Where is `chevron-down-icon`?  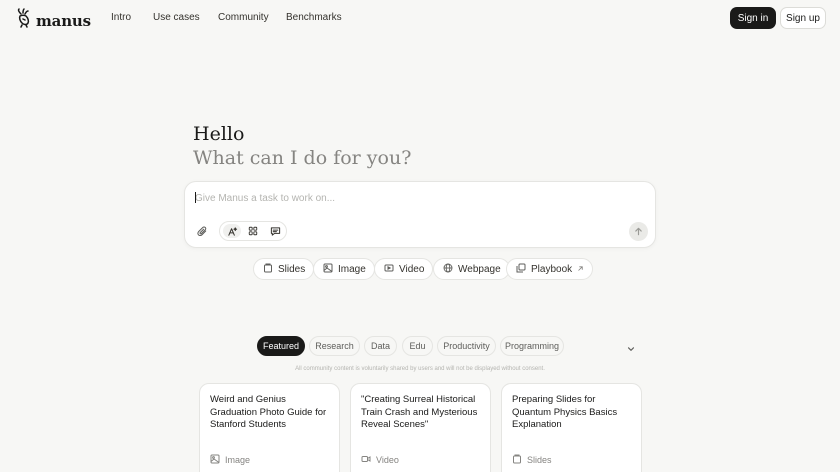
chevron-down-icon is located at coordinates (631, 346).